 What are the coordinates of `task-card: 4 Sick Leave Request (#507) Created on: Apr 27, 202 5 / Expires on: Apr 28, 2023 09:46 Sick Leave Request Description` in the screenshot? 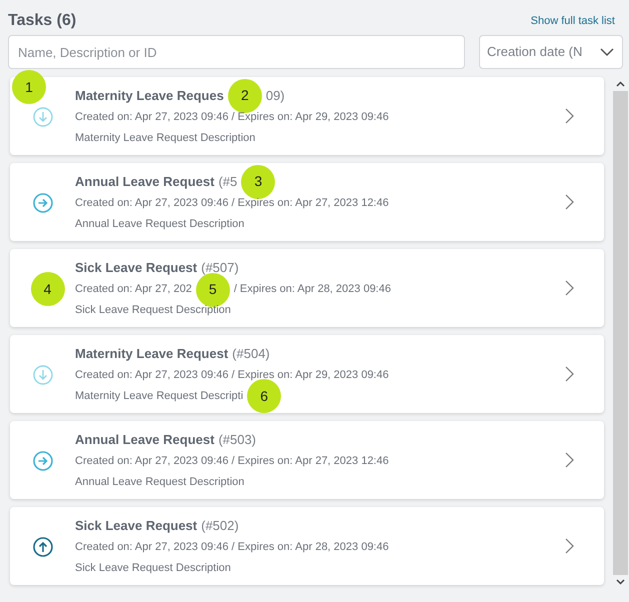 It's located at (307, 288).